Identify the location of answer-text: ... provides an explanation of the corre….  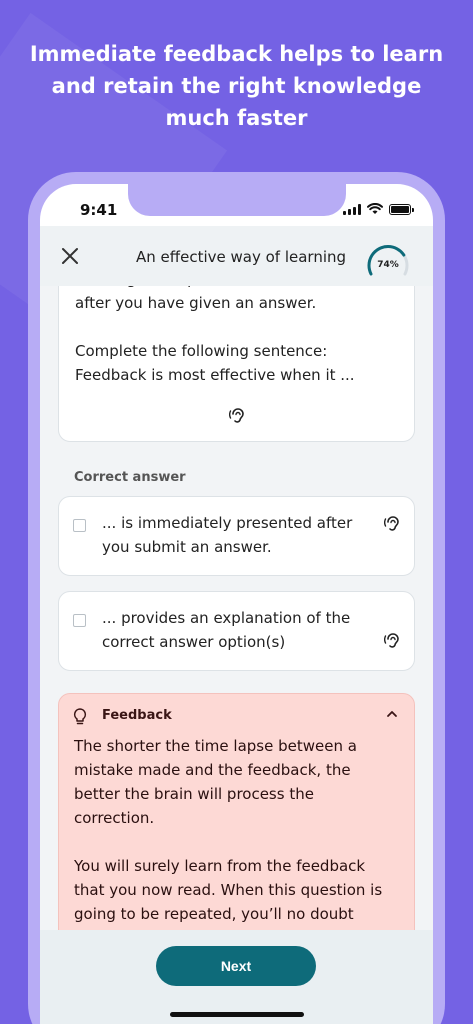
(226, 630).